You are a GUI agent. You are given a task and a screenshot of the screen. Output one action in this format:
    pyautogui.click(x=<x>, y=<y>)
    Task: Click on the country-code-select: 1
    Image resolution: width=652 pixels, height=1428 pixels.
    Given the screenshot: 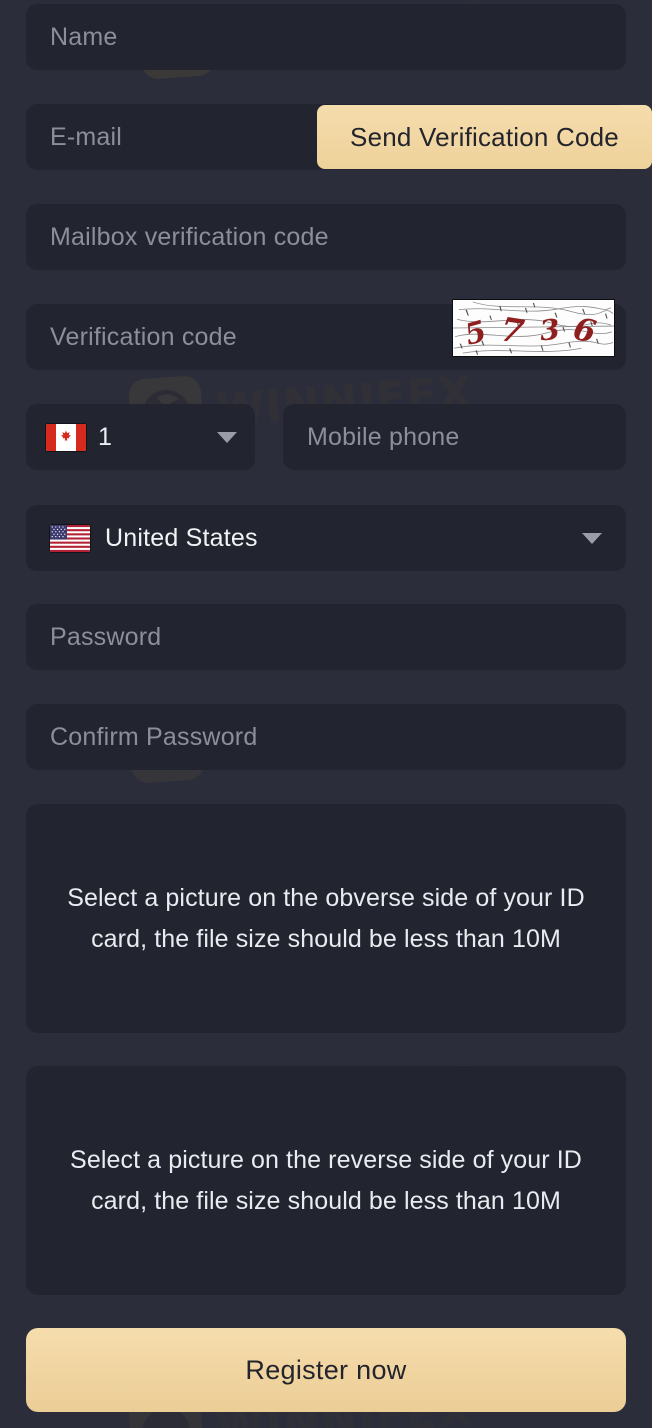 What is the action you would take?
    pyautogui.click(x=140, y=437)
    